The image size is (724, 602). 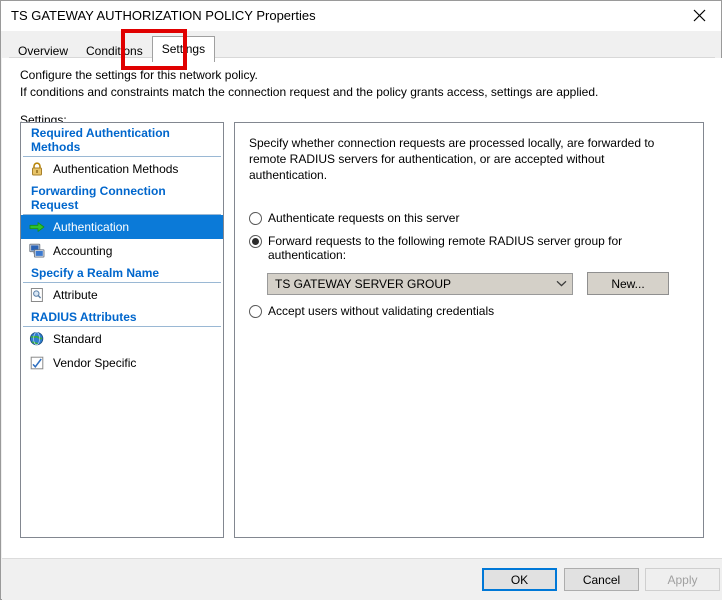 I want to click on tree-group-forwarding-connection-request: Forwarding Connection Request, so click(x=122, y=198).